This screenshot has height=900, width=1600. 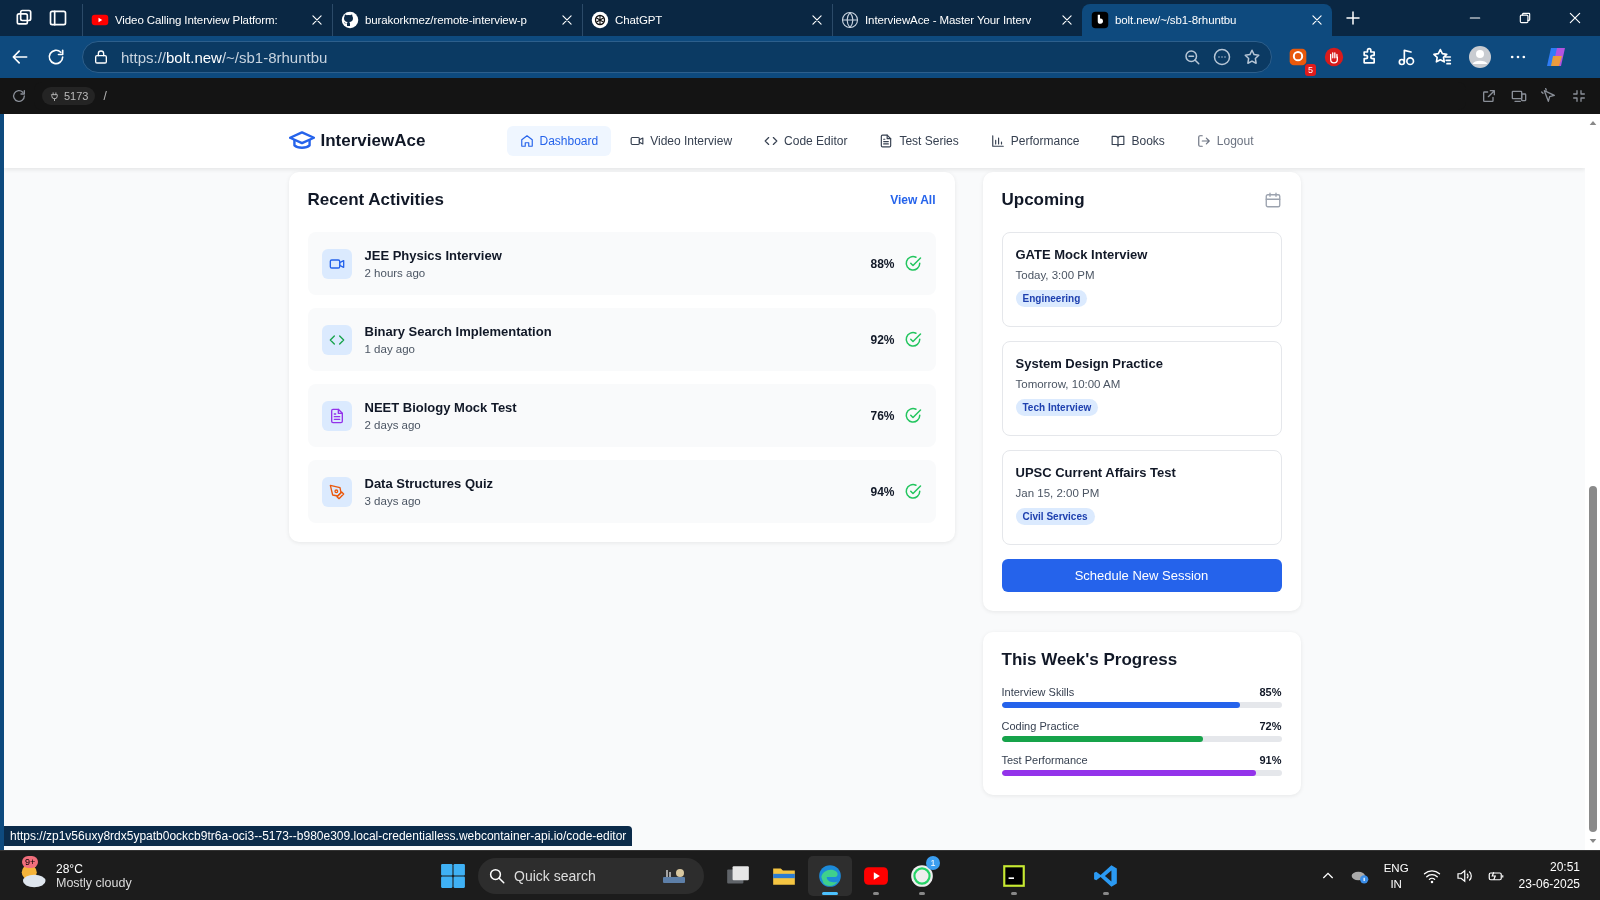 I want to click on session-card: UPSC Current Affairs Test Jan 15, 2:00 PM Civil Services, so click(x=1141, y=497).